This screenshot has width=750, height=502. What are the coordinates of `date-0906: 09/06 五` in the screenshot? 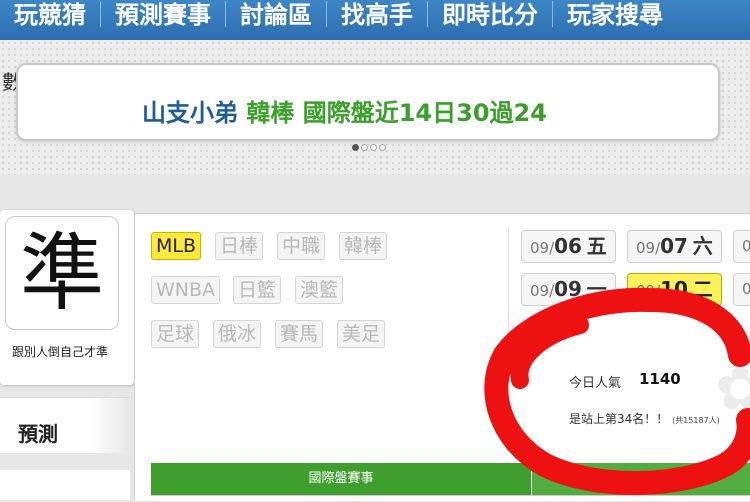 It's located at (568, 246).